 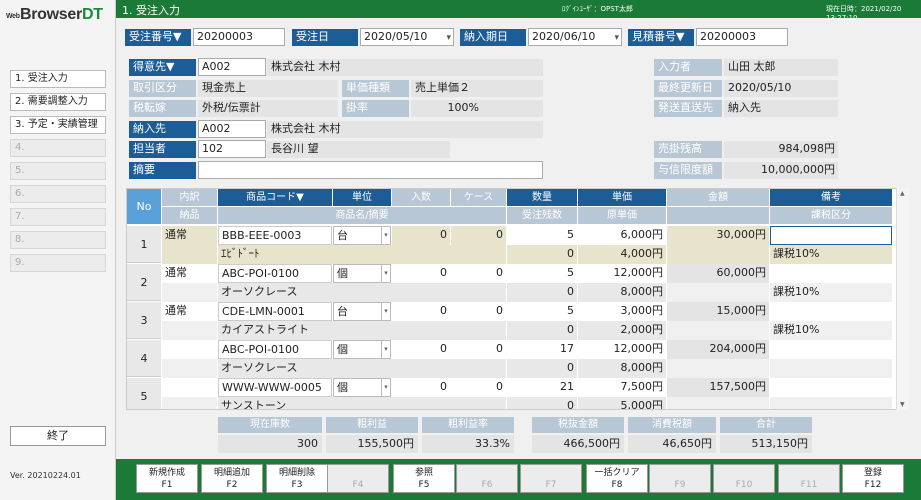 What do you see at coordinates (551, 478) in the screenshot?
I see `function-key-f7: F7` at bounding box center [551, 478].